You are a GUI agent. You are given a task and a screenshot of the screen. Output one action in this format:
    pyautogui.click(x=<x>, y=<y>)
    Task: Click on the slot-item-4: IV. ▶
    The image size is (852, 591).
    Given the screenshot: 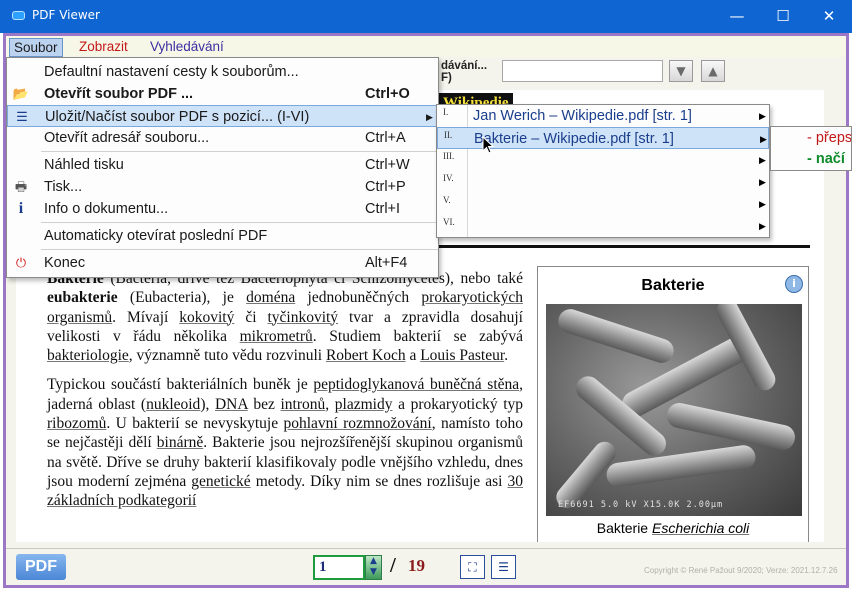 What is the action you would take?
    pyautogui.click(x=603, y=182)
    